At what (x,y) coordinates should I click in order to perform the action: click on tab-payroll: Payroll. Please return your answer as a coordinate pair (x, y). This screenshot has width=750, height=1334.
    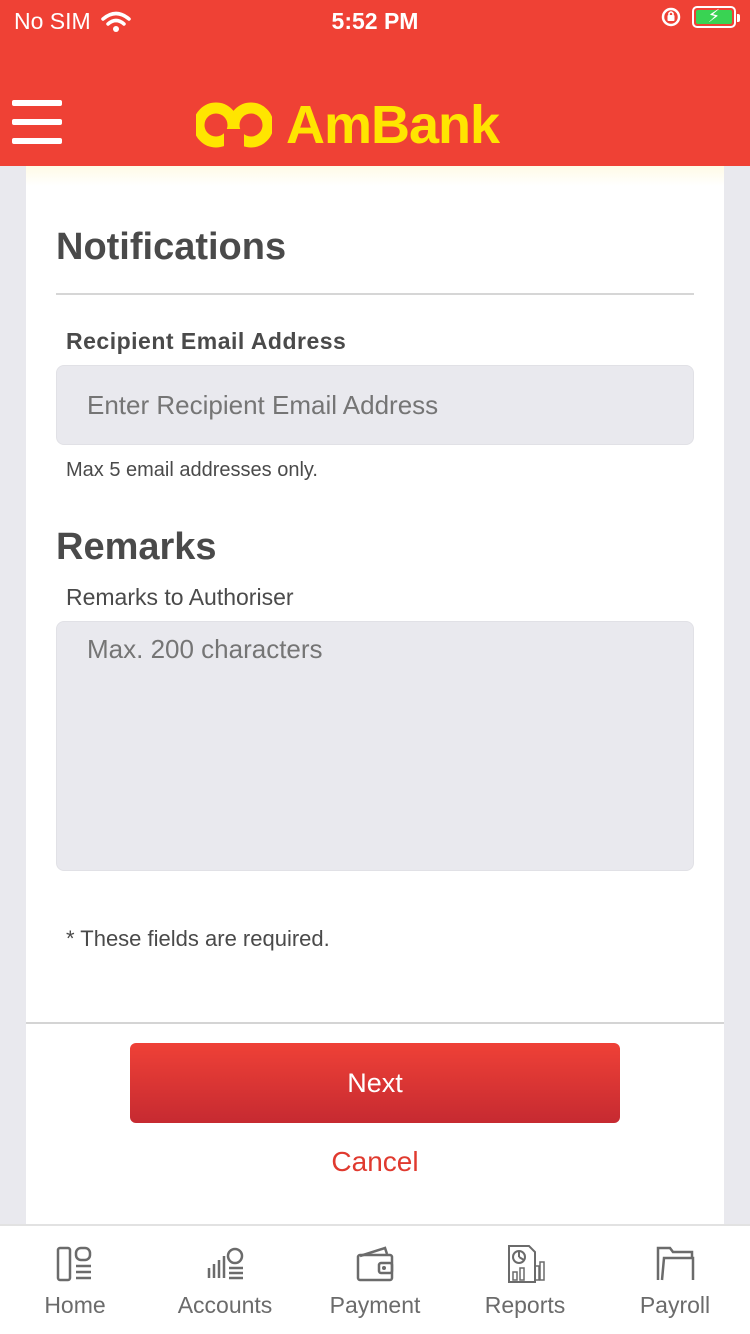
    Looking at the image, I should click on (675, 1280).